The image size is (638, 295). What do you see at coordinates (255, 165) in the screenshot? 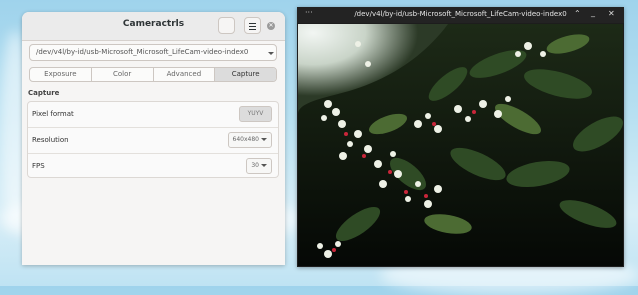
I see `fps-value: 30` at bounding box center [255, 165].